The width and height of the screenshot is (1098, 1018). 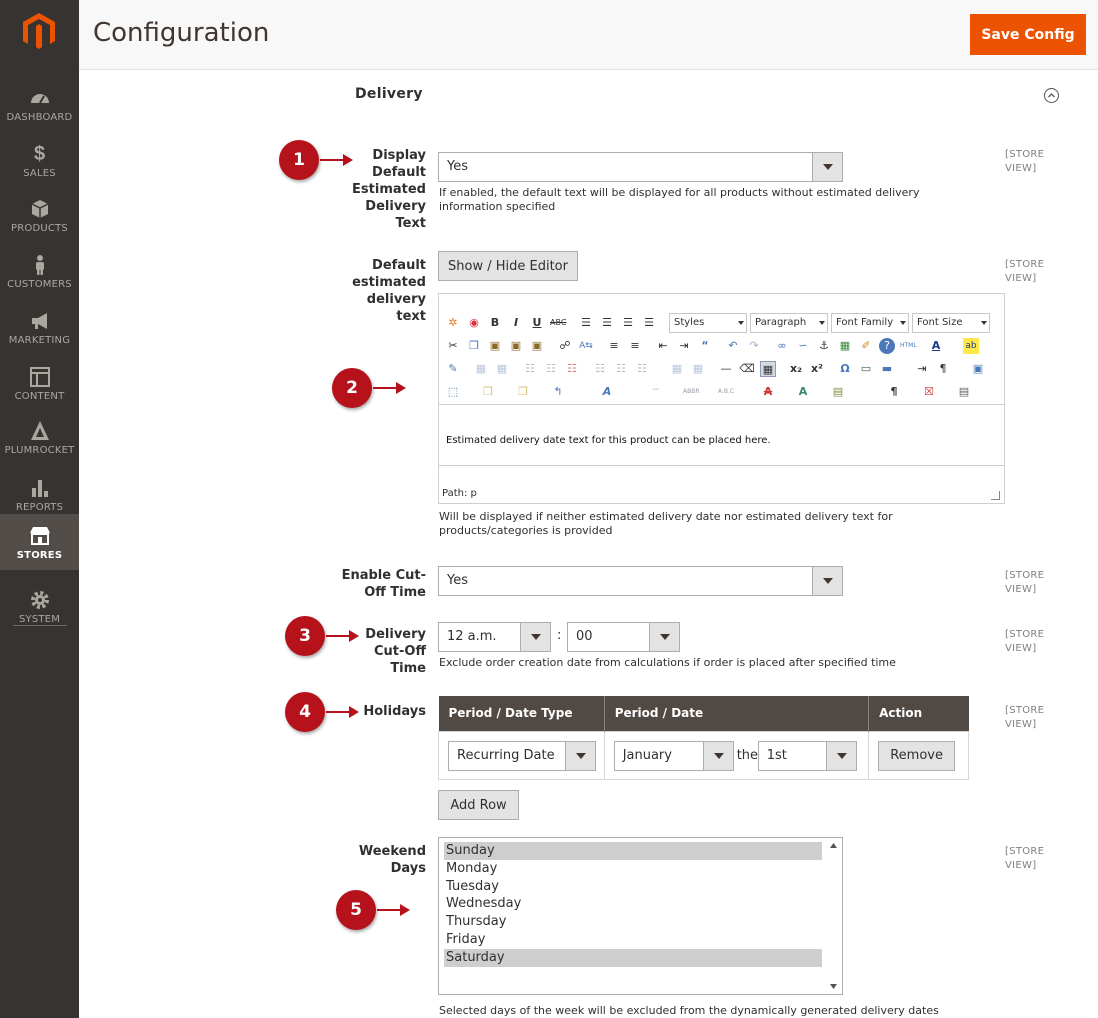 I want to click on scrollbar, so click(x=833, y=916).